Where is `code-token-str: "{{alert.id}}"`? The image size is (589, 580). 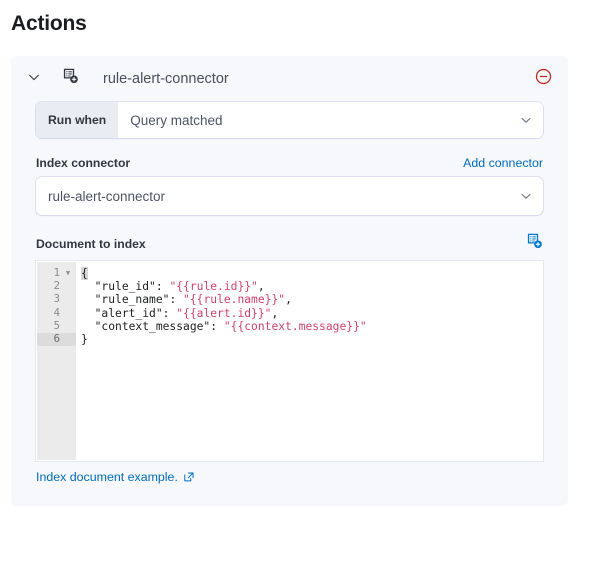
code-token-str: "{{alert.id}}" is located at coordinates (224, 313).